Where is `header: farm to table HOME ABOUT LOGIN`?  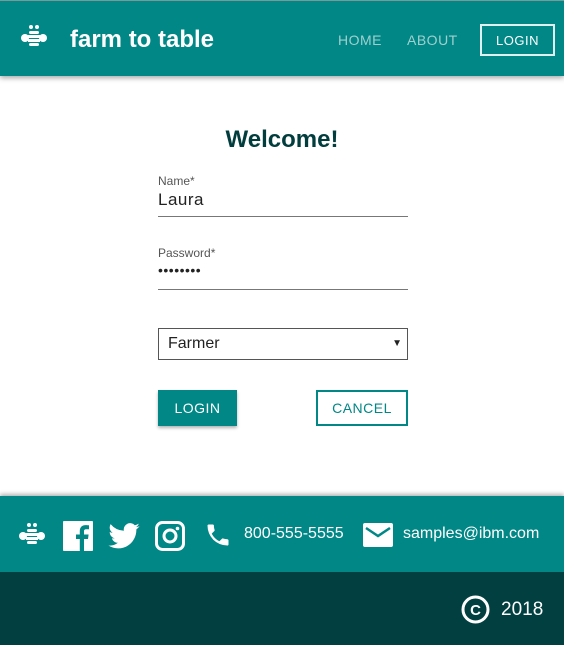 header: farm to table HOME ABOUT LOGIN is located at coordinates (282, 38).